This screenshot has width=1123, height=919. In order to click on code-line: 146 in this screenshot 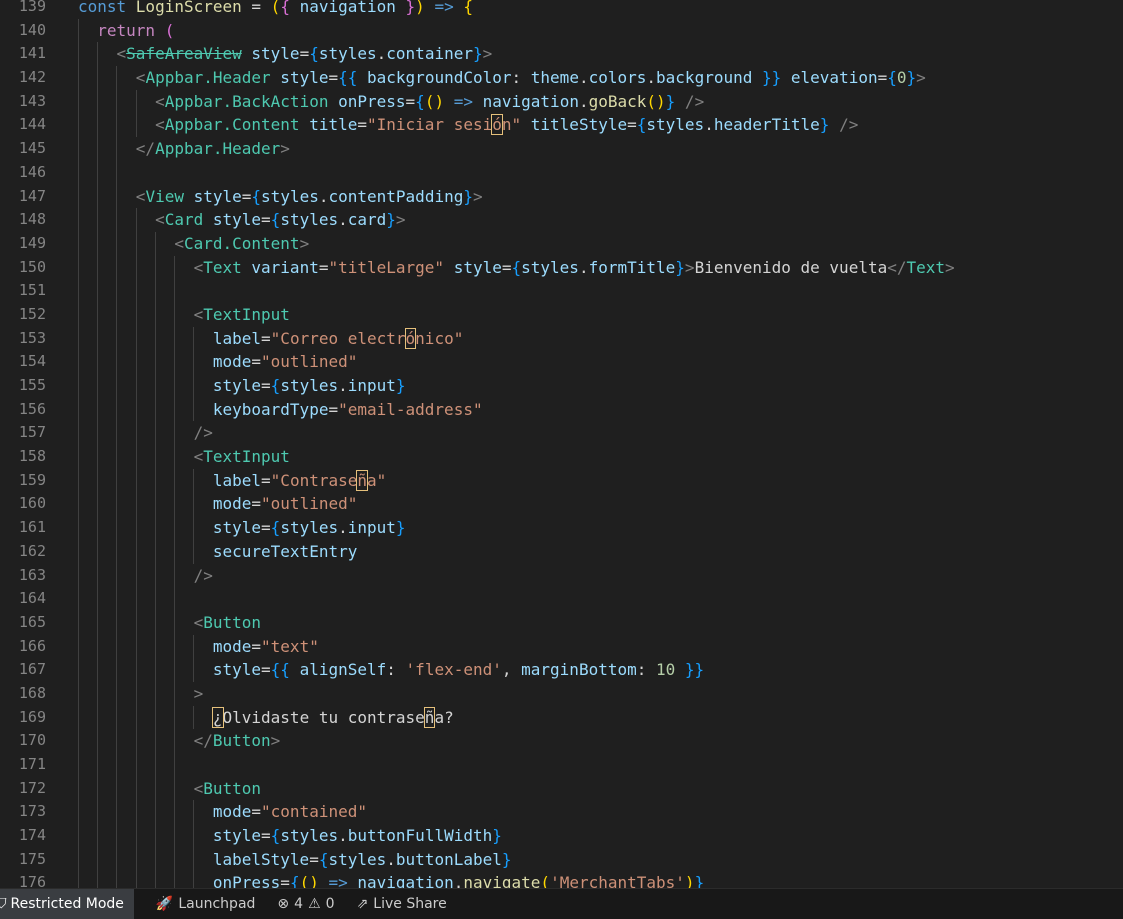, I will do `click(561, 172)`.